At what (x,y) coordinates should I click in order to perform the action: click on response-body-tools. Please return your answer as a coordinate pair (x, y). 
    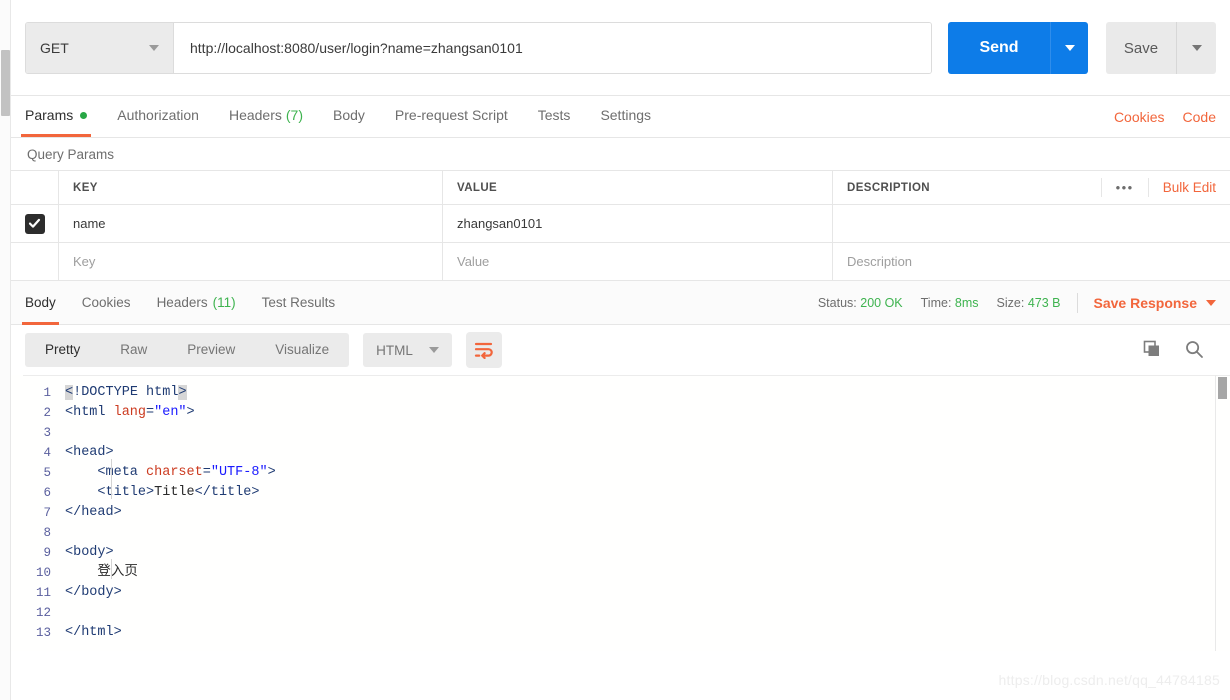
    Looking at the image, I should click on (1179, 350).